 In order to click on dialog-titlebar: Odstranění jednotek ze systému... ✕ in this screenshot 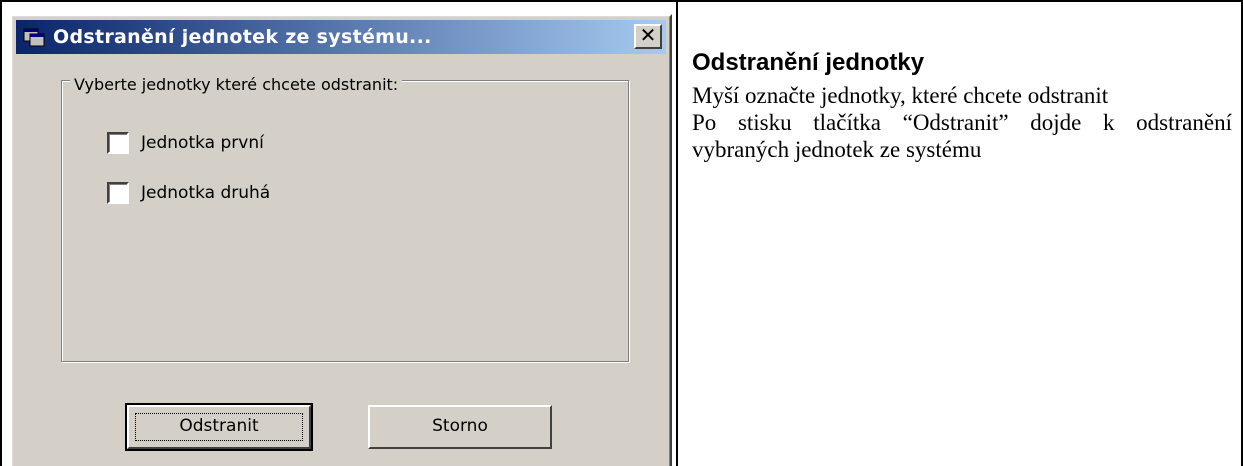, I will do `click(341, 37)`.